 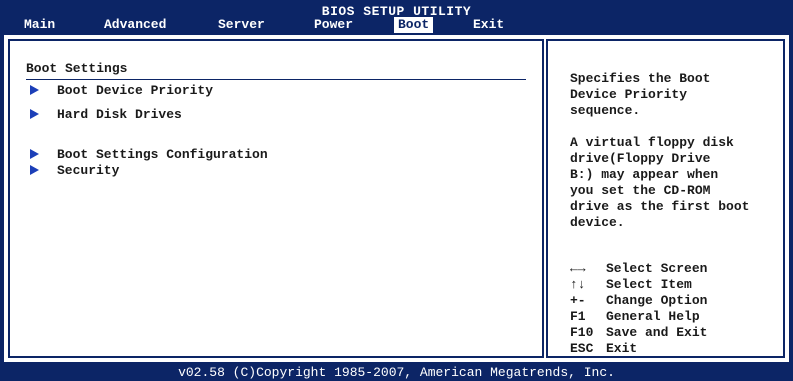 I want to click on key-label: F10, so click(x=582, y=332).